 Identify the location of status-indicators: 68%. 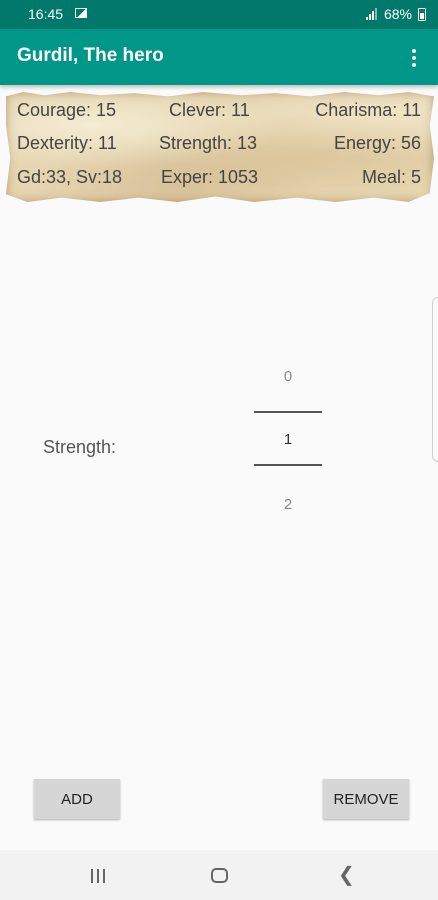
(395, 14).